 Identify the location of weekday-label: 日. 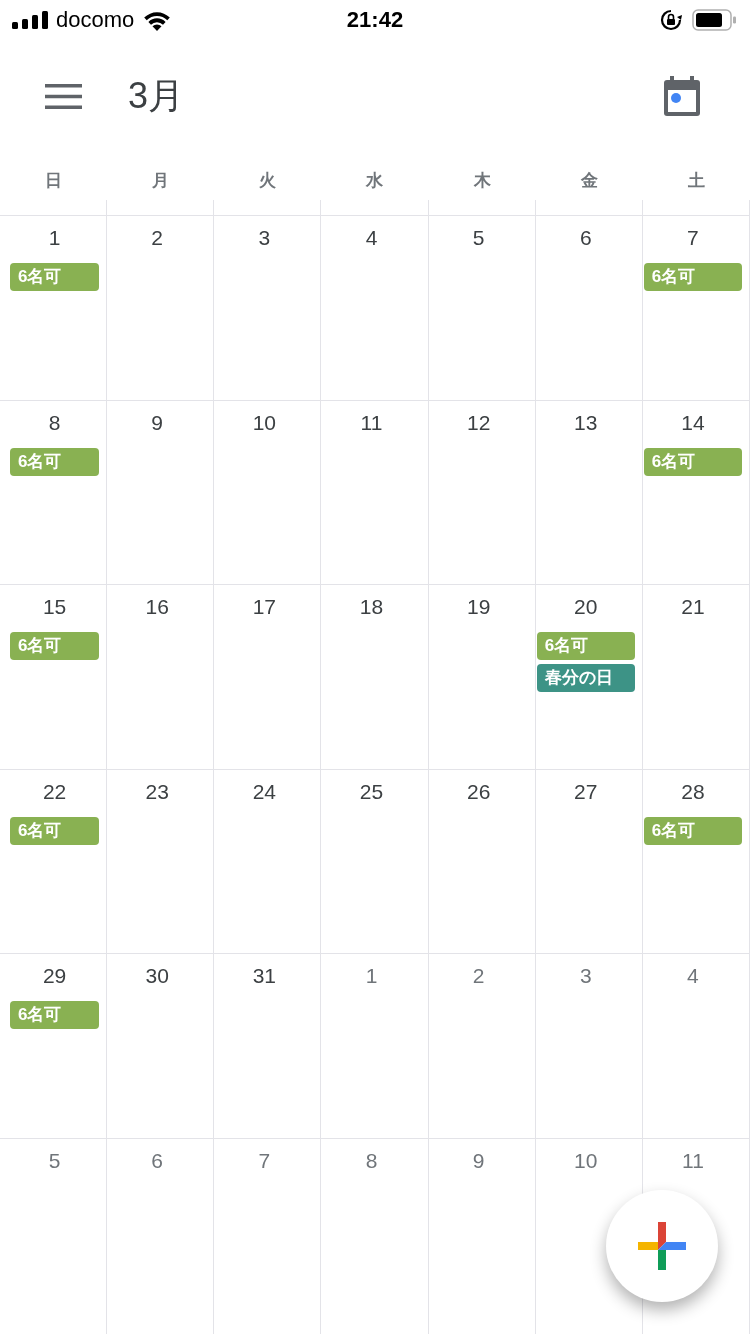
(54, 181).